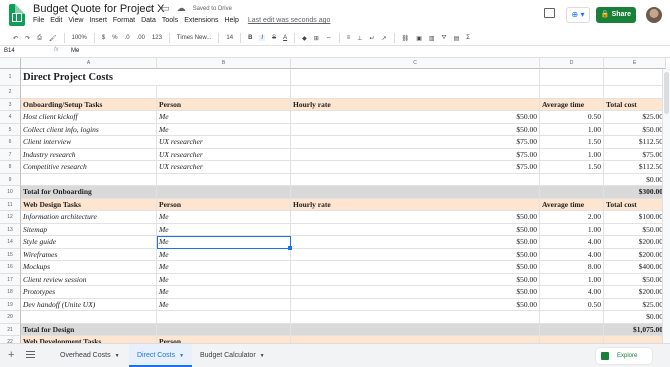 The width and height of the screenshot is (670, 367). I want to click on cell-a11: Web Design Tasks, so click(89, 204).